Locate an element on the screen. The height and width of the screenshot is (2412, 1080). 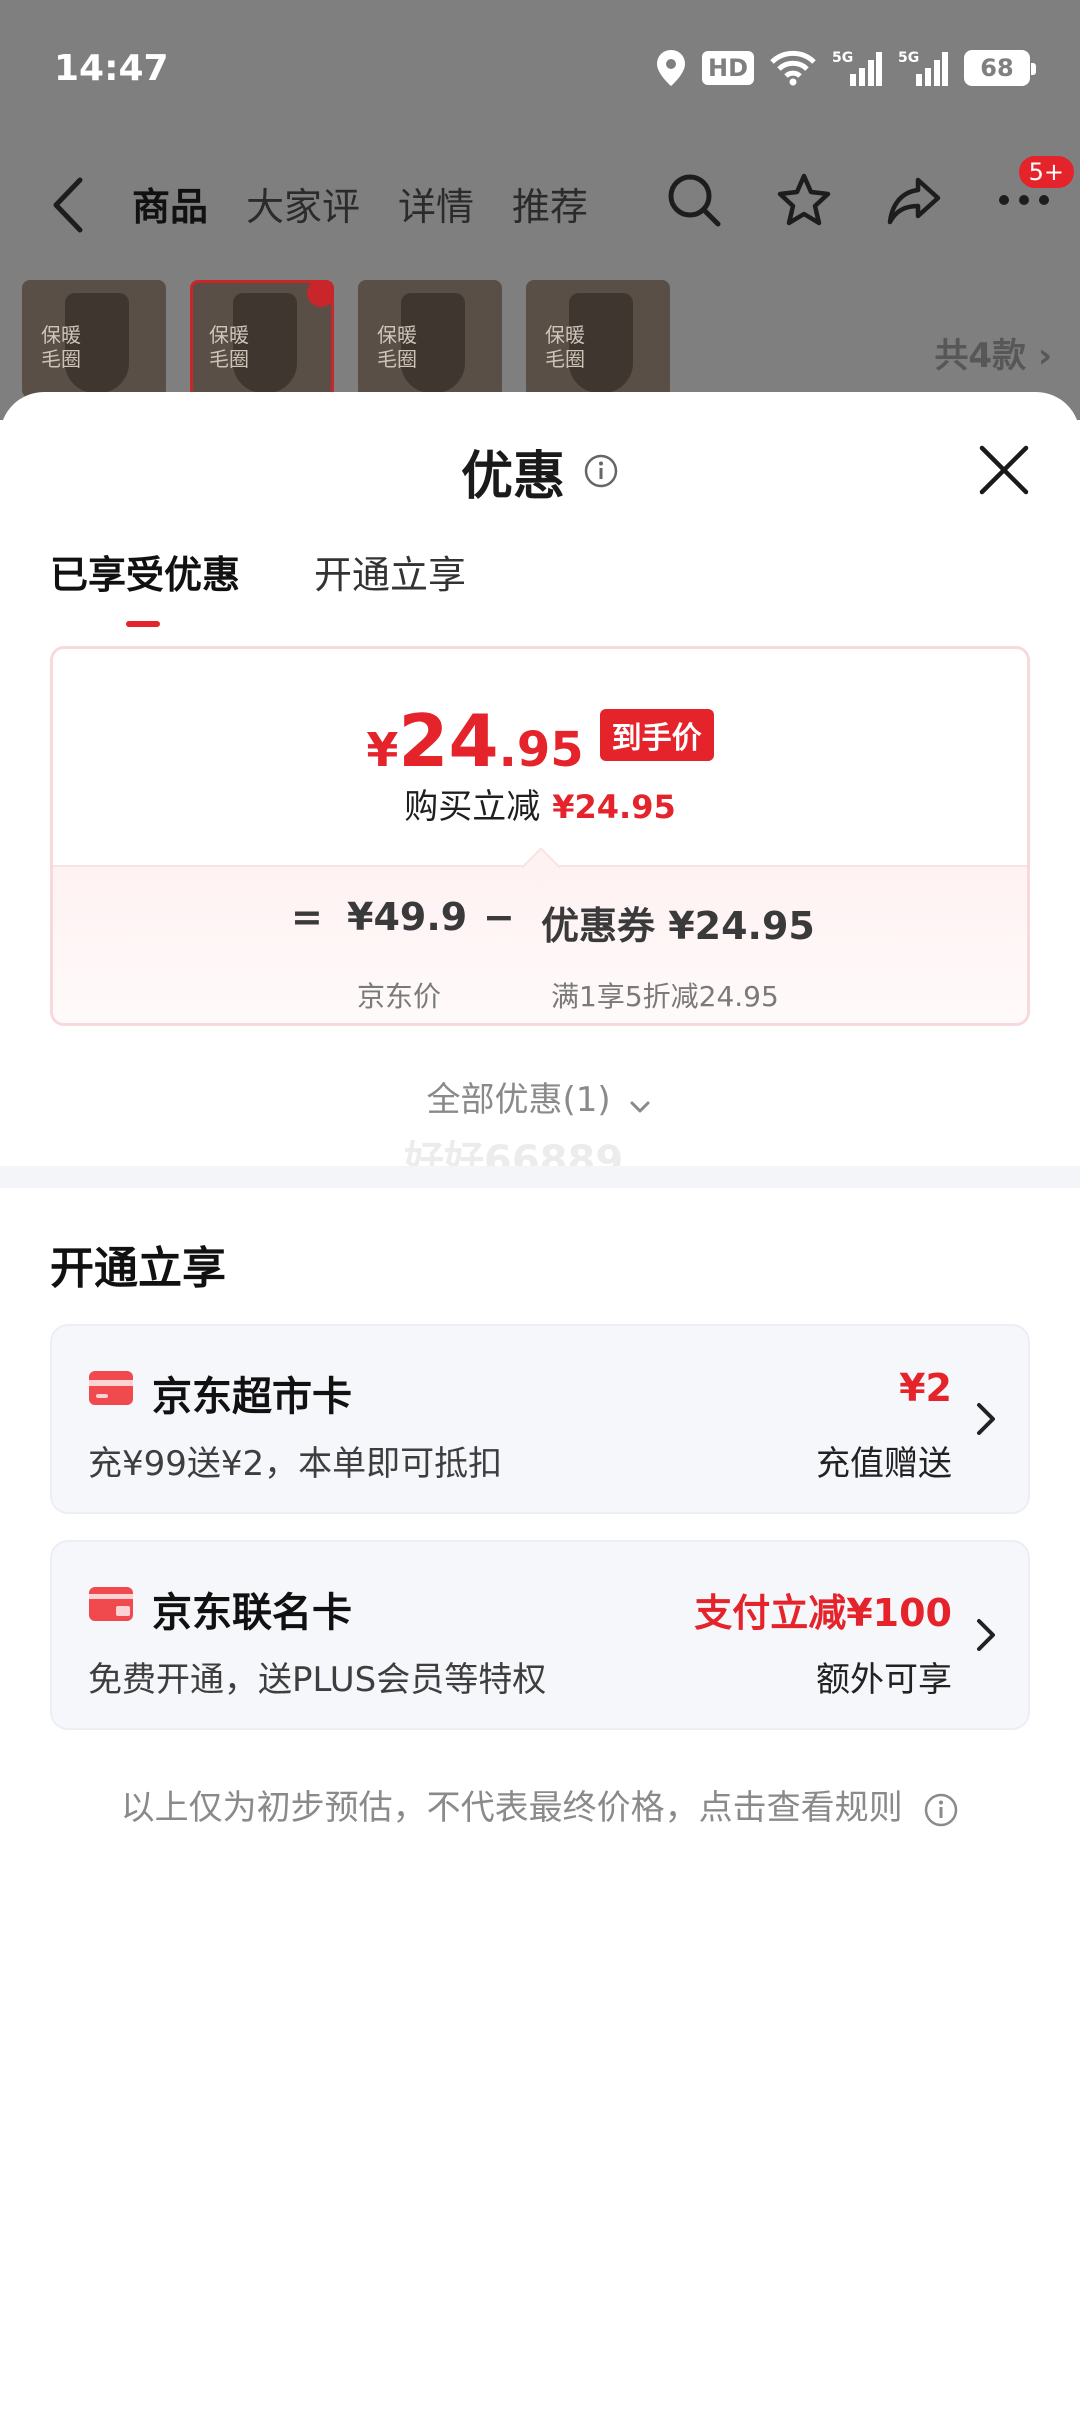
co-branded-card-offer: 京东联名卡 免费开通，送PLUS会员等特权 支付立减¥100 额外可享 is located at coordinates (540, 1635).